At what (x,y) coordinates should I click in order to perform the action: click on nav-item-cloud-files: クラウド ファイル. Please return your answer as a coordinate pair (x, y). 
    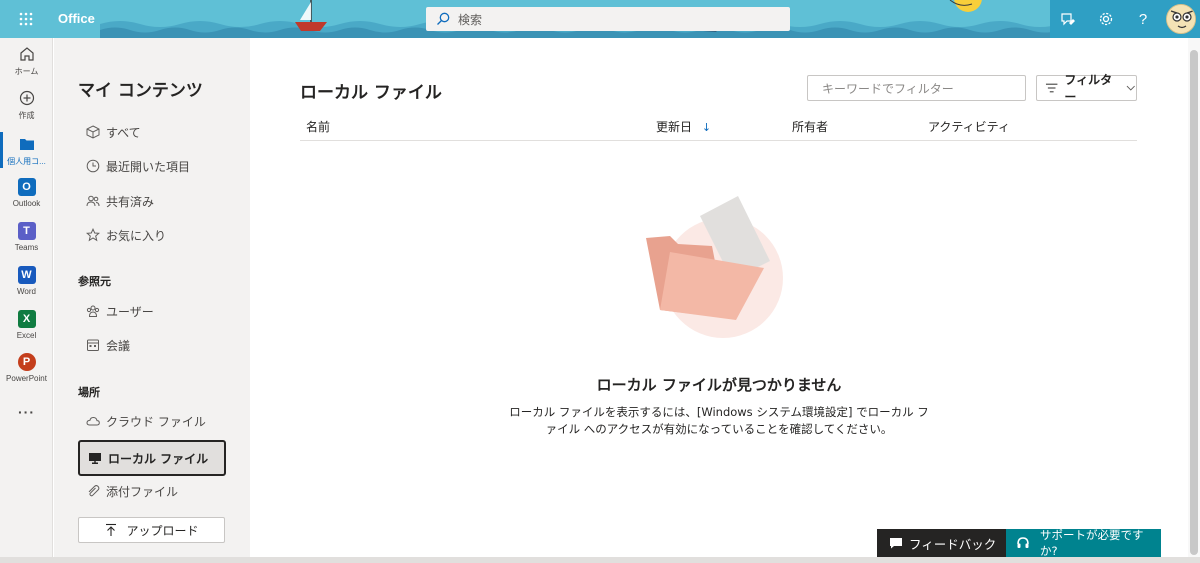
    Looking at the image, I should click on (152, 421).